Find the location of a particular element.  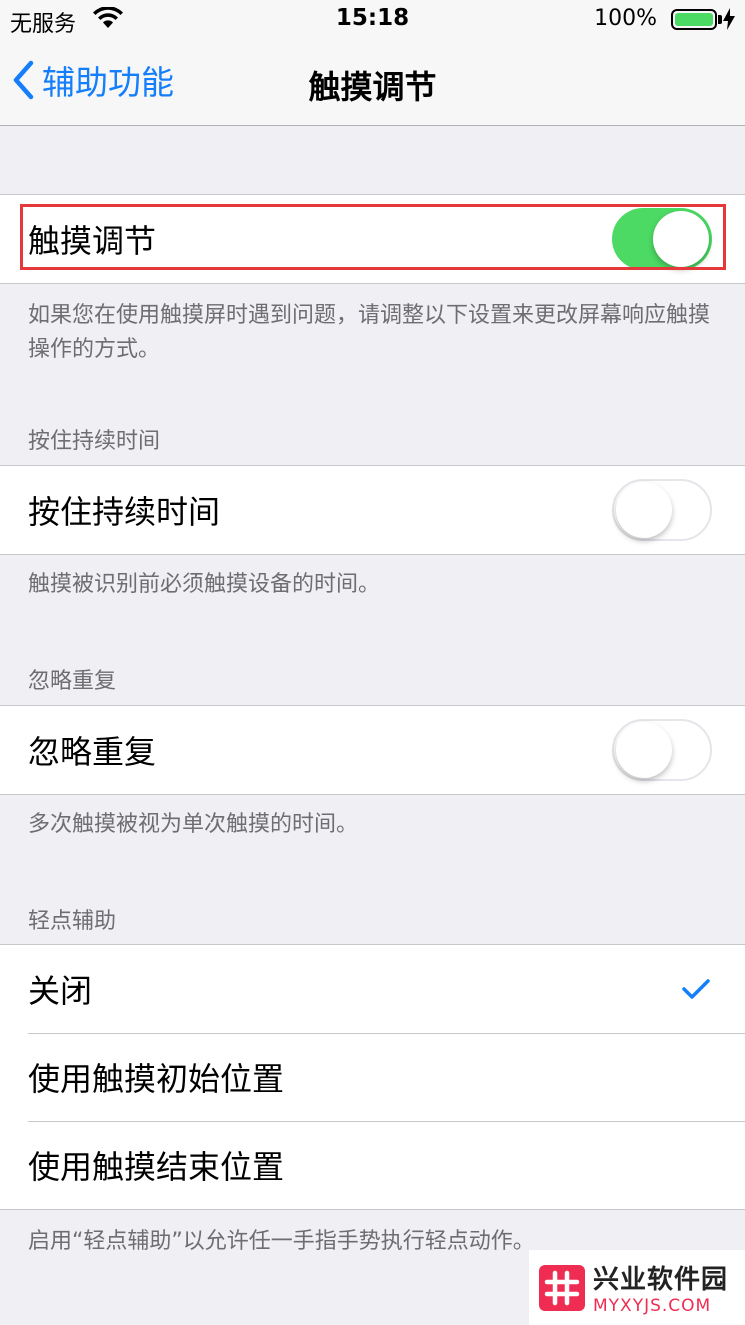

touch-accommodations-row: 触摸调节 is located at coordinates (372, 239).